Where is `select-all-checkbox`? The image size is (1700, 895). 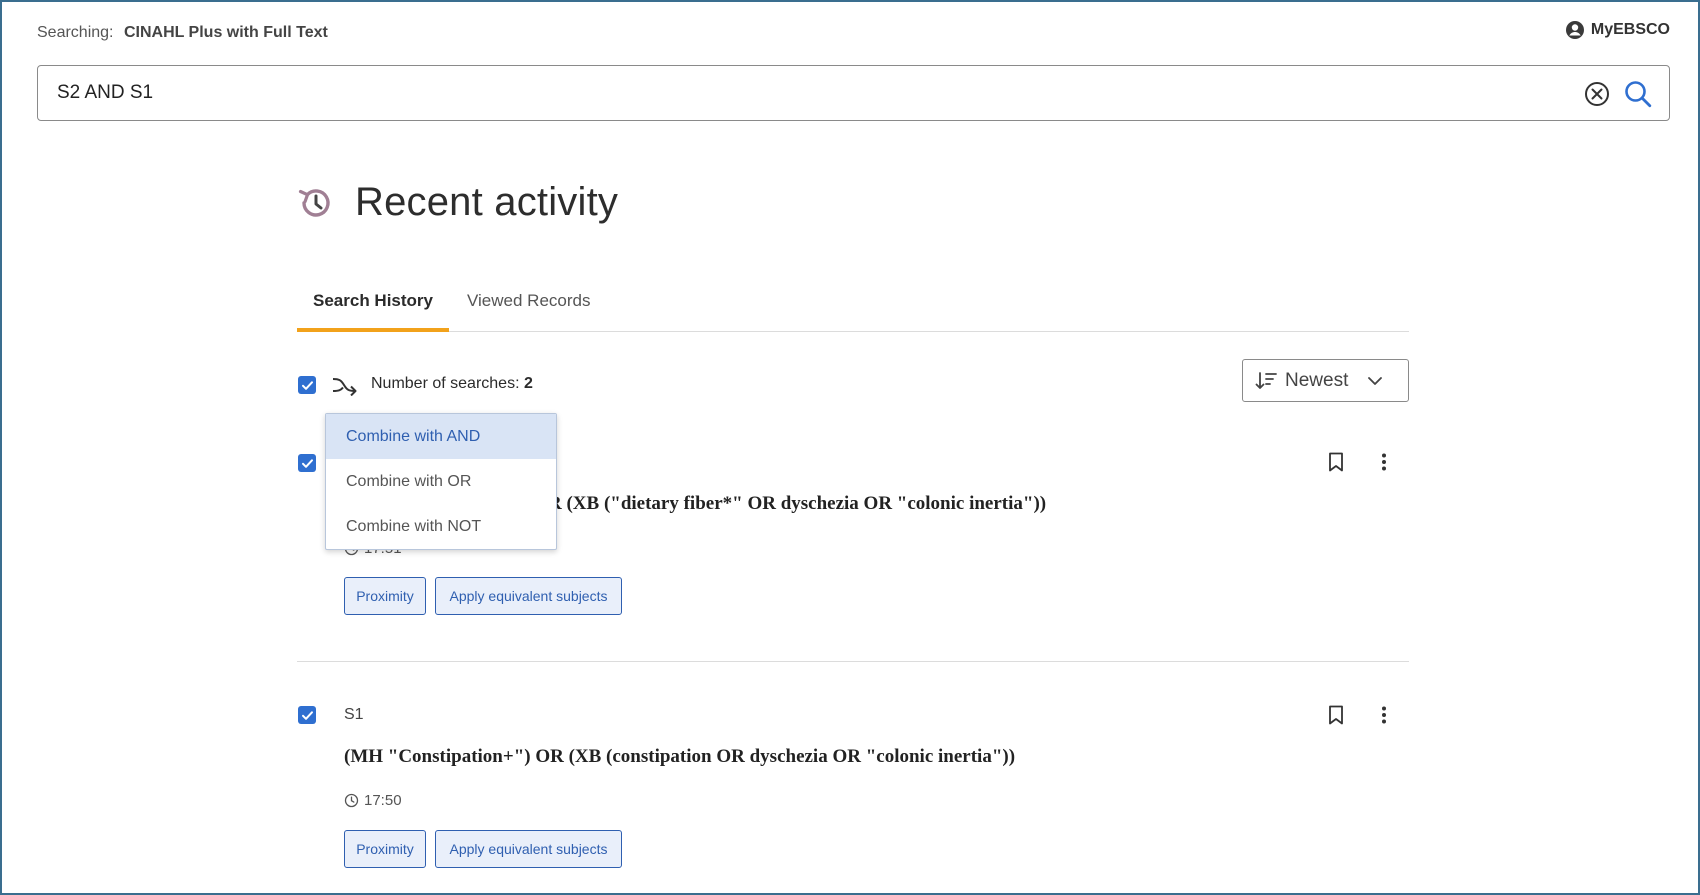 select-all-checkbox is located at coordinates (307, 385).